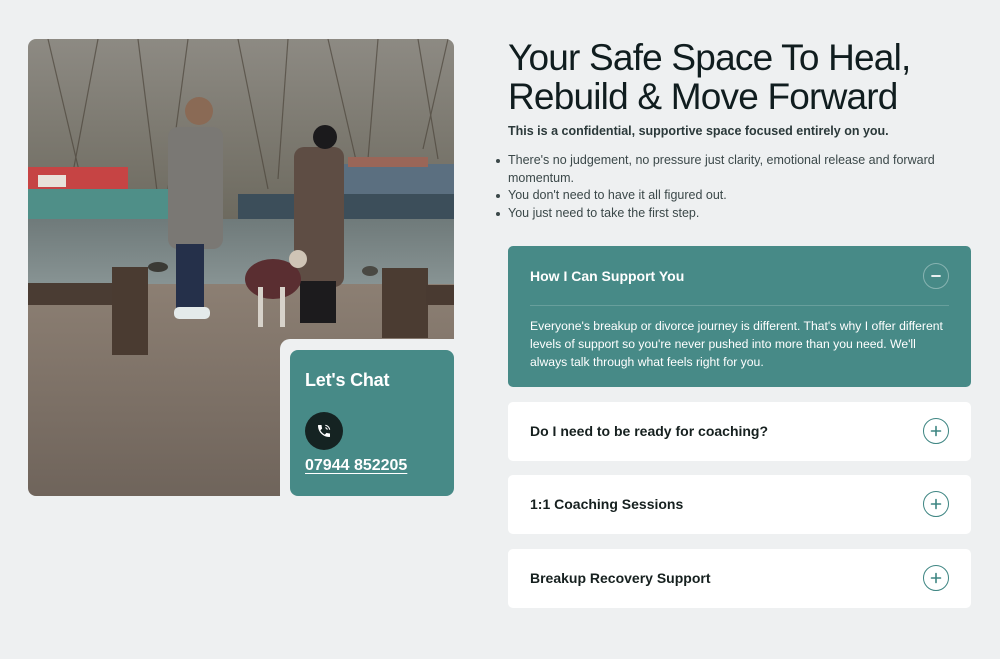 This screenshot has height=659, width=1000. I want to click on accordion-title: 1:1 Coaching Sessions, so click(606, 504).